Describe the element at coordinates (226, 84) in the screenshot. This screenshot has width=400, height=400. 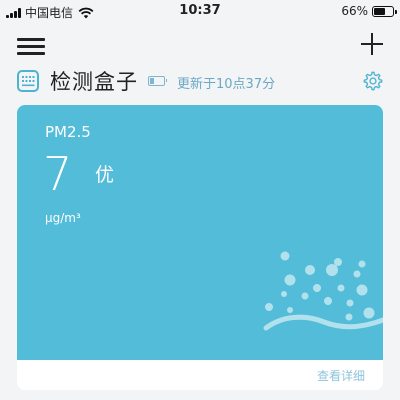
I see `update-time: 更新于10点37分` at that location.